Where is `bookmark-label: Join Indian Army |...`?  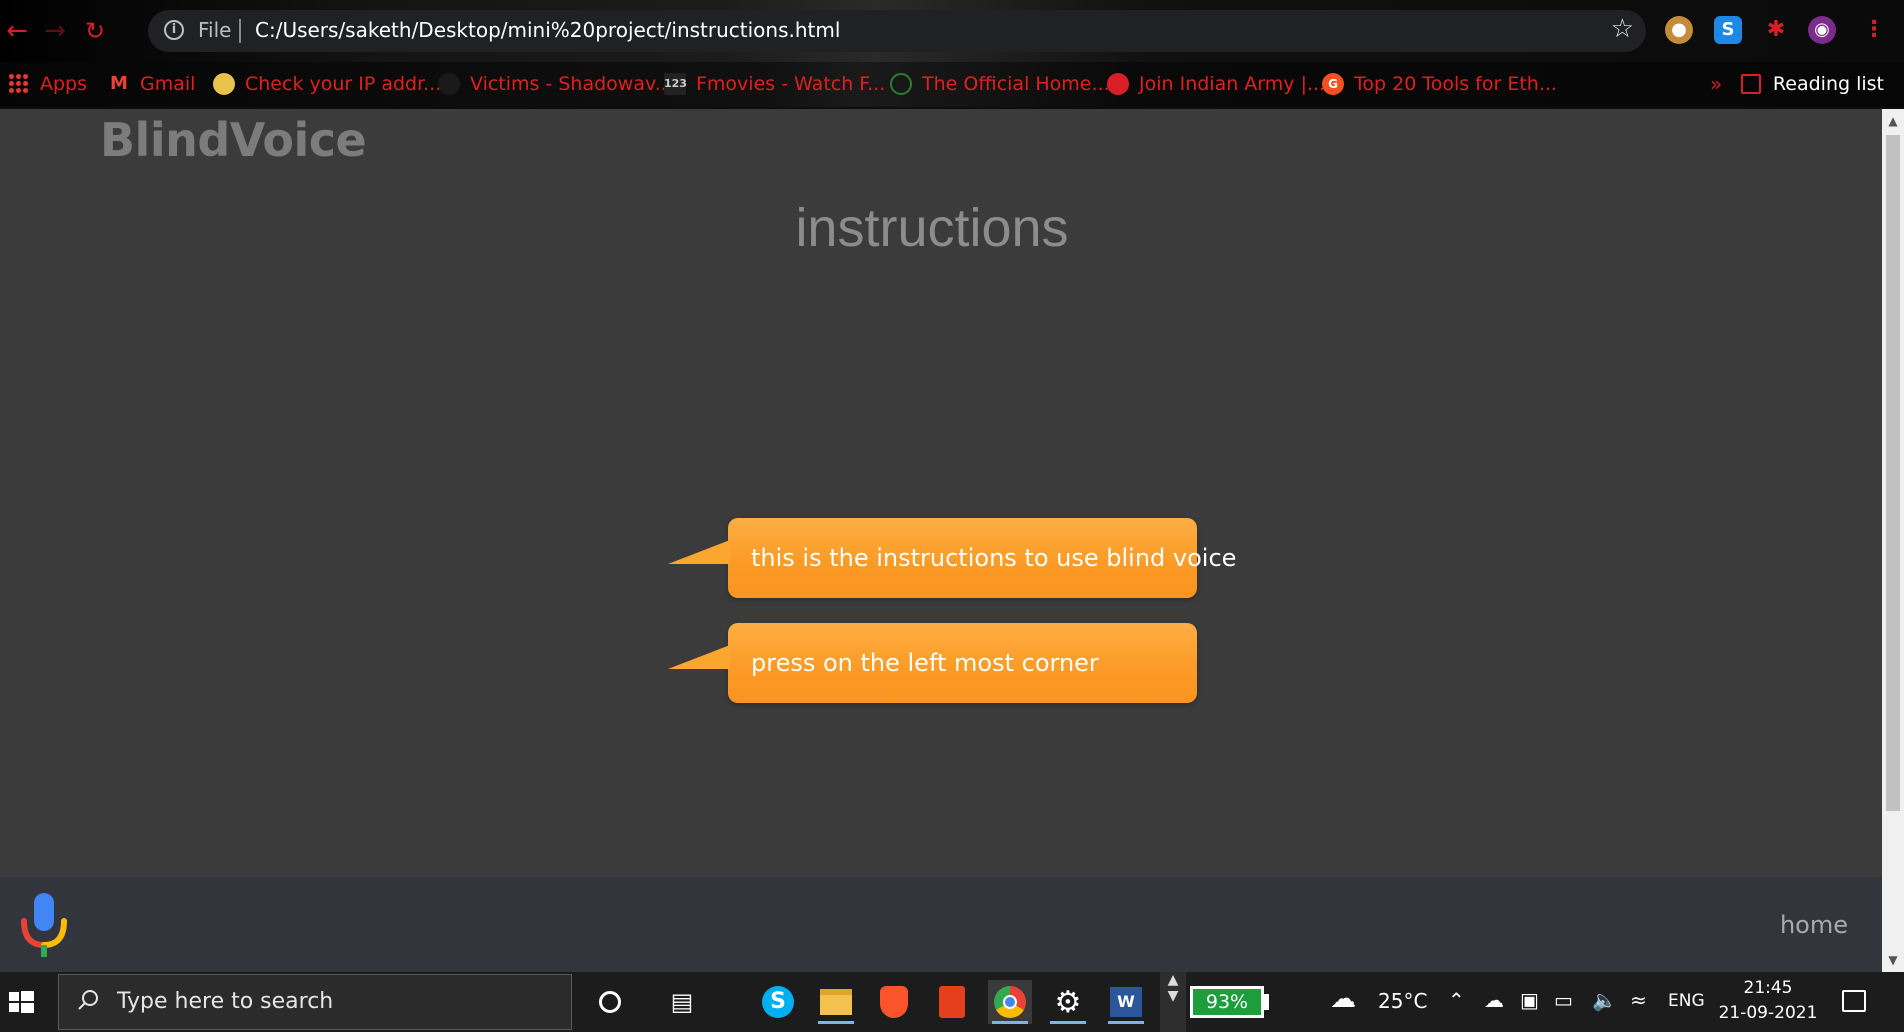
bookmark-label: Join Indian Army |... is located at coordinates (1232, 84).